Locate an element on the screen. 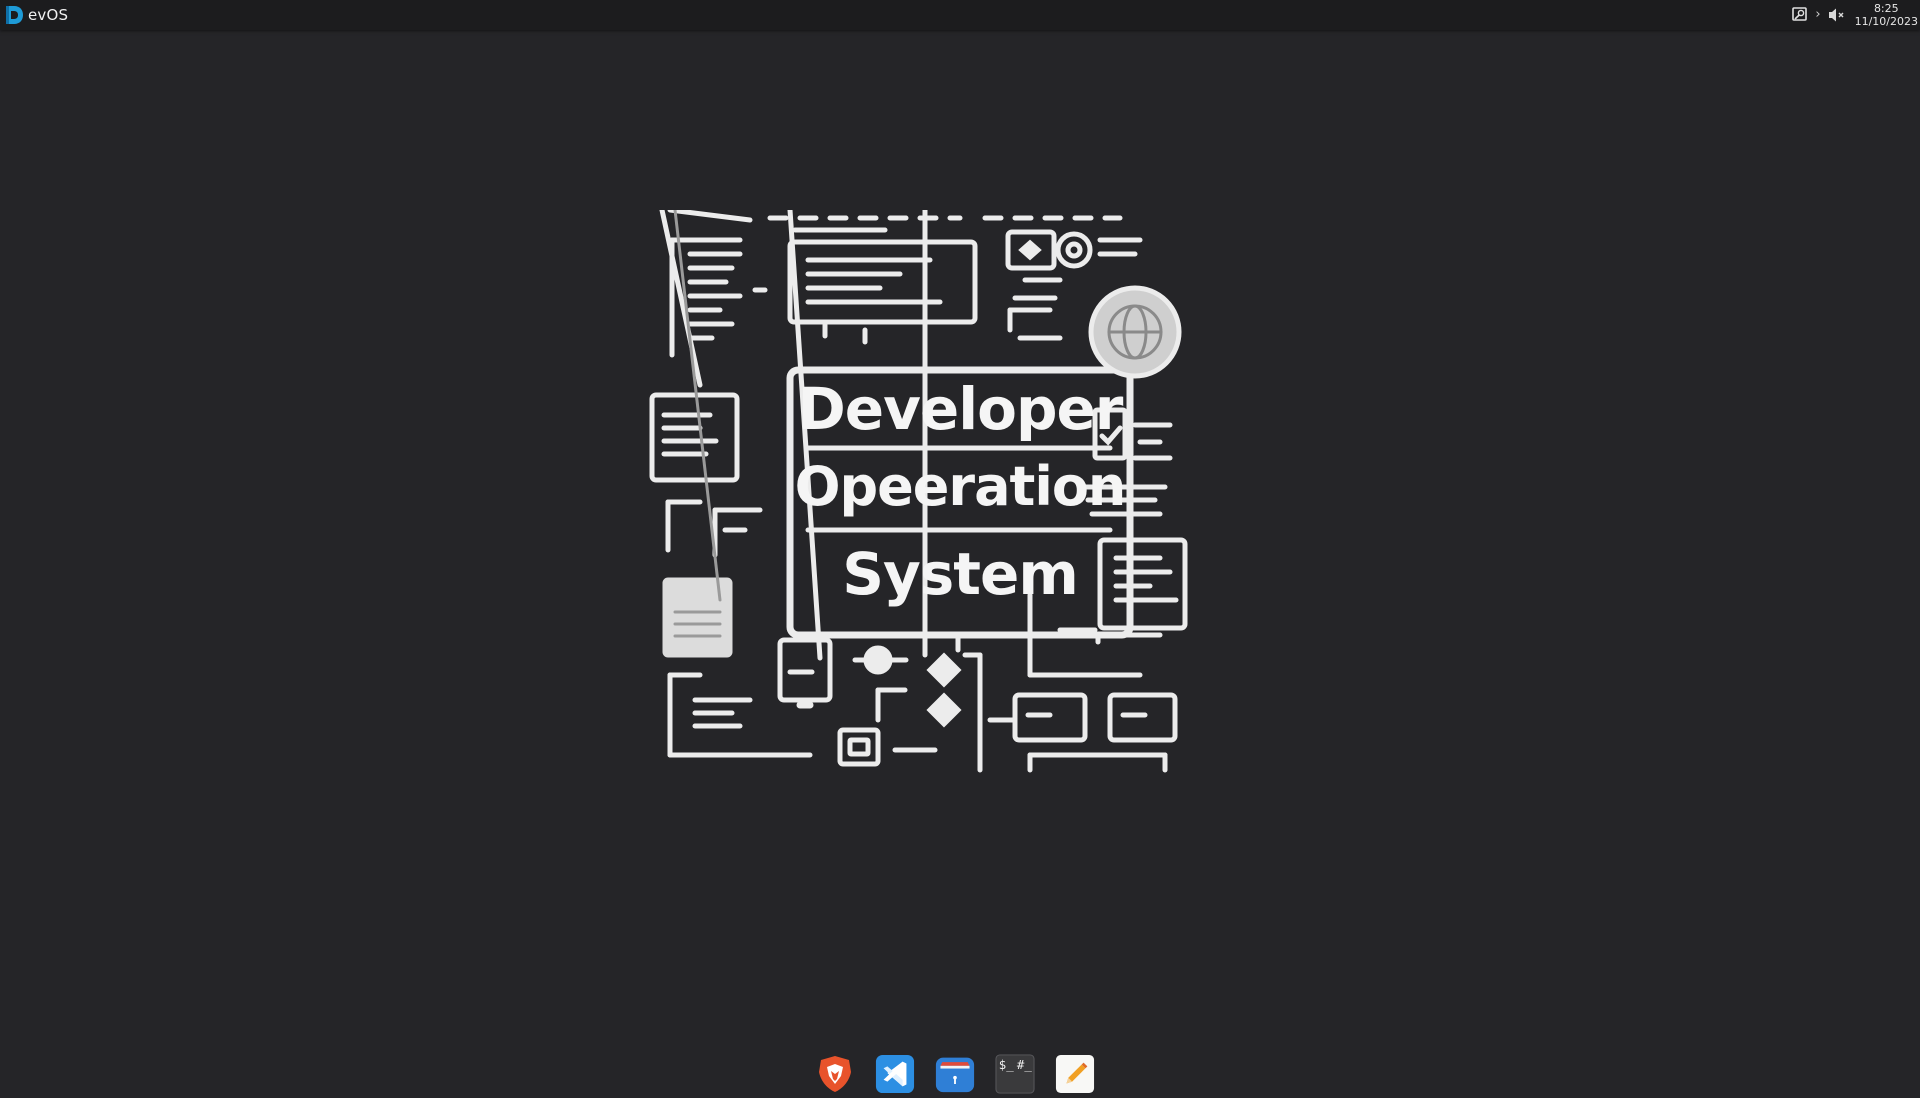  tray-expand-chevron-icon: › is located at coordinates (1817, 15).